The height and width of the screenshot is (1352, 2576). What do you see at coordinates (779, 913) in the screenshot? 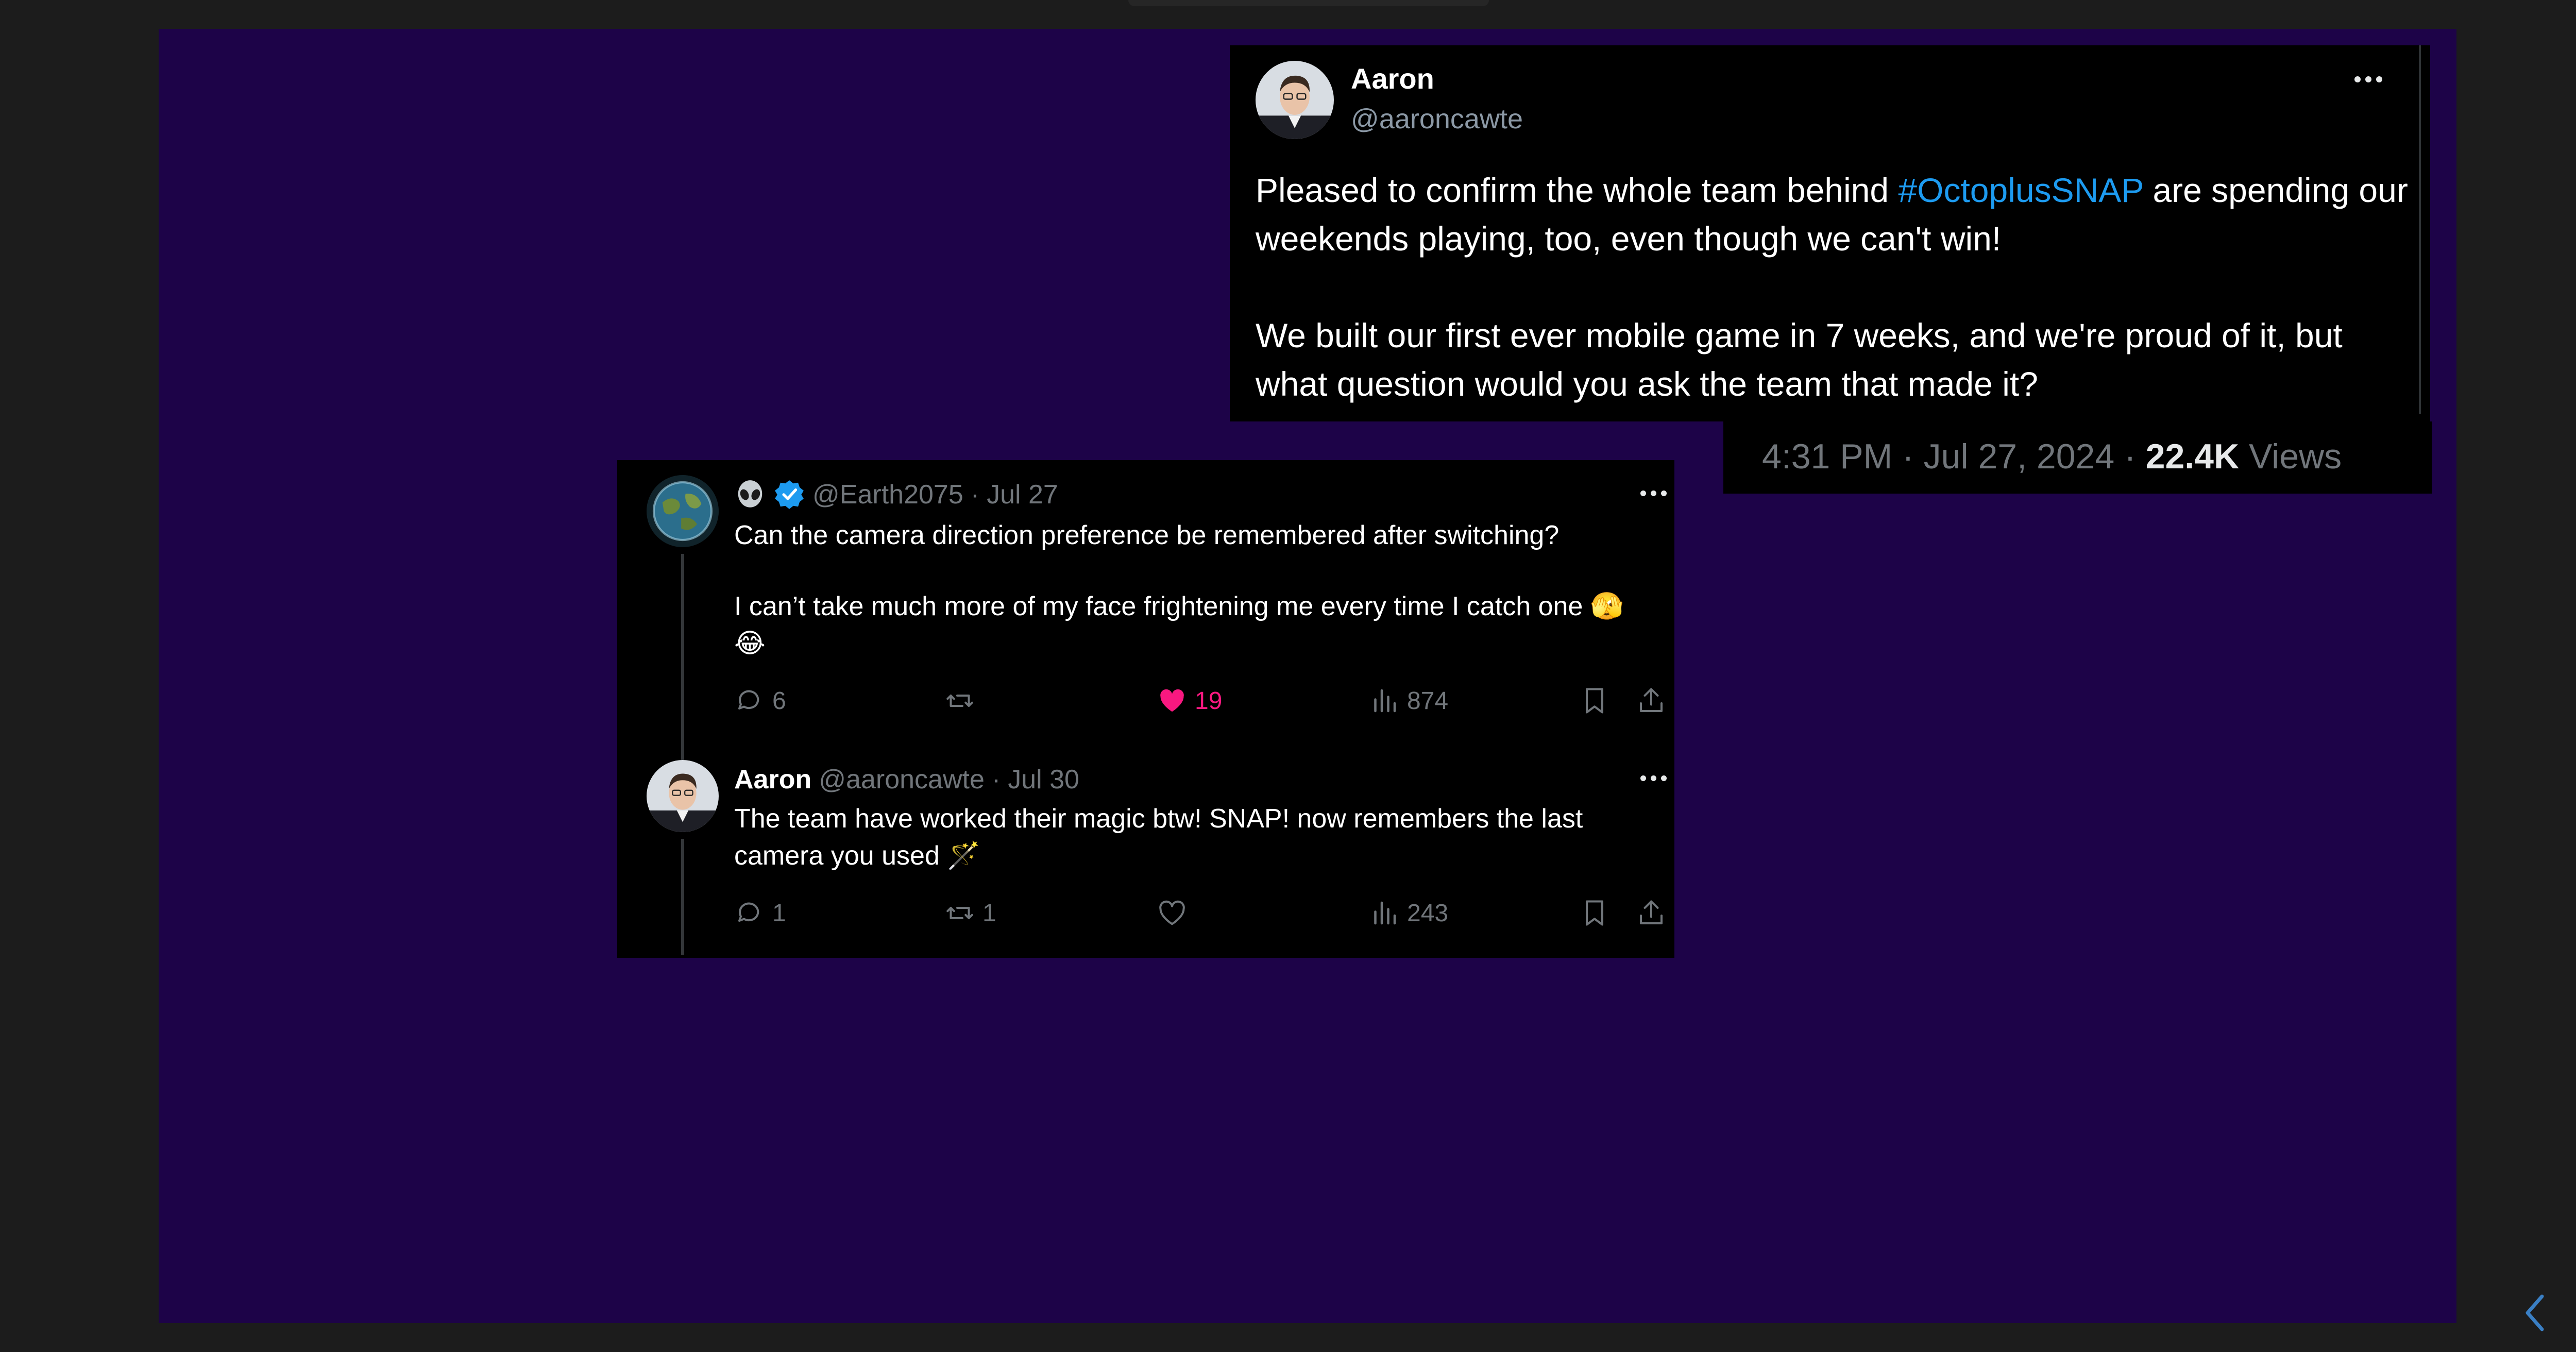
I see `reply-count: 1` at bounding box center [779, 913].